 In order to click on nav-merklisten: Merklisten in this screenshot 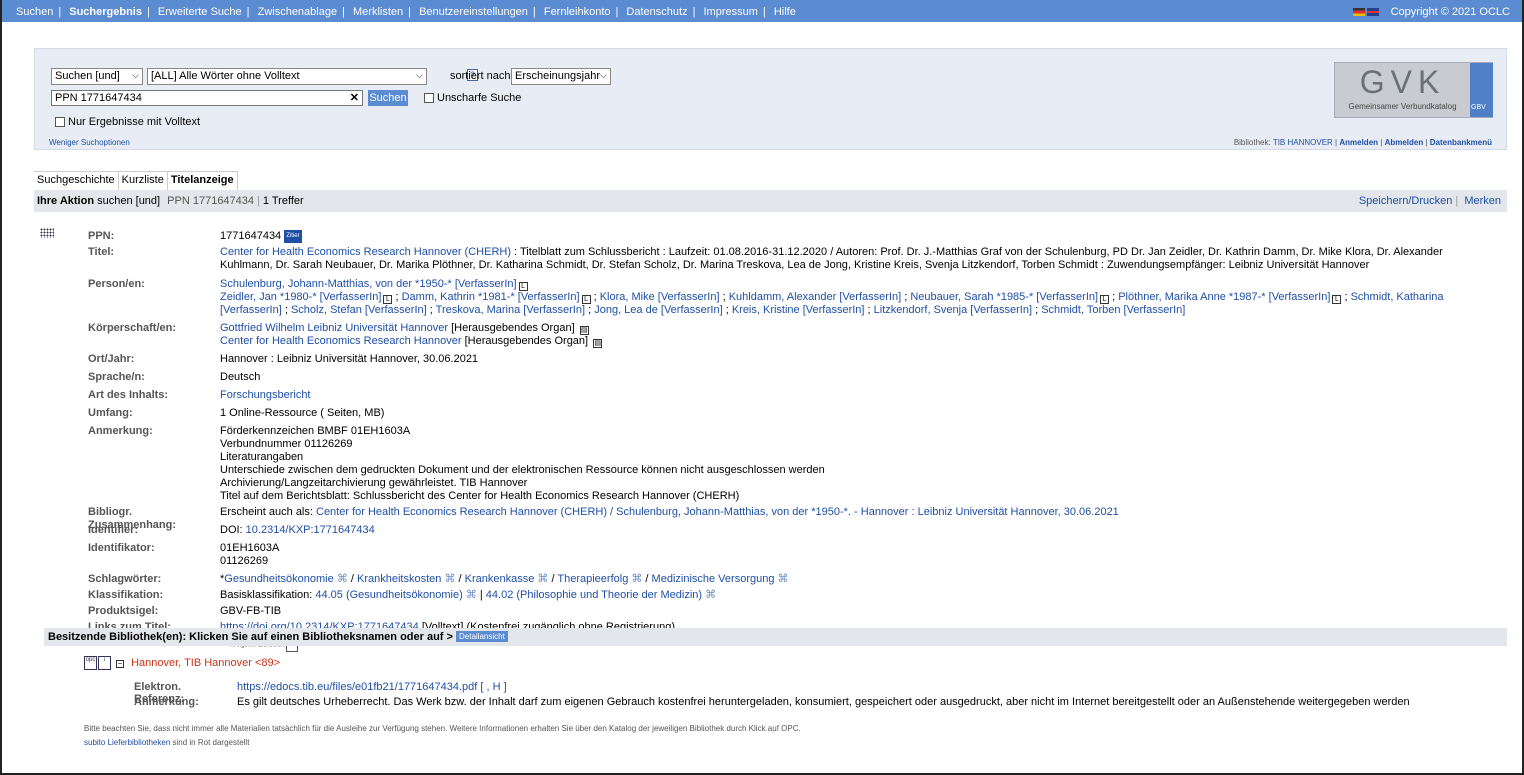, I will do `click(378, 12)`.